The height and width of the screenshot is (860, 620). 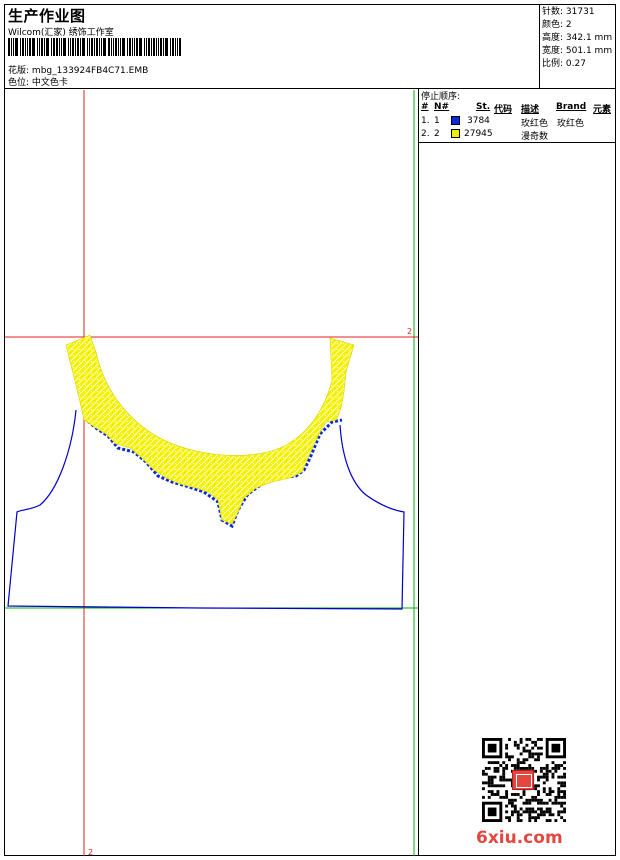 What do you see at coordinates (409, 331) in the screenshot?
I see `guide-label-top: 2` at bounding box center [409, 331].